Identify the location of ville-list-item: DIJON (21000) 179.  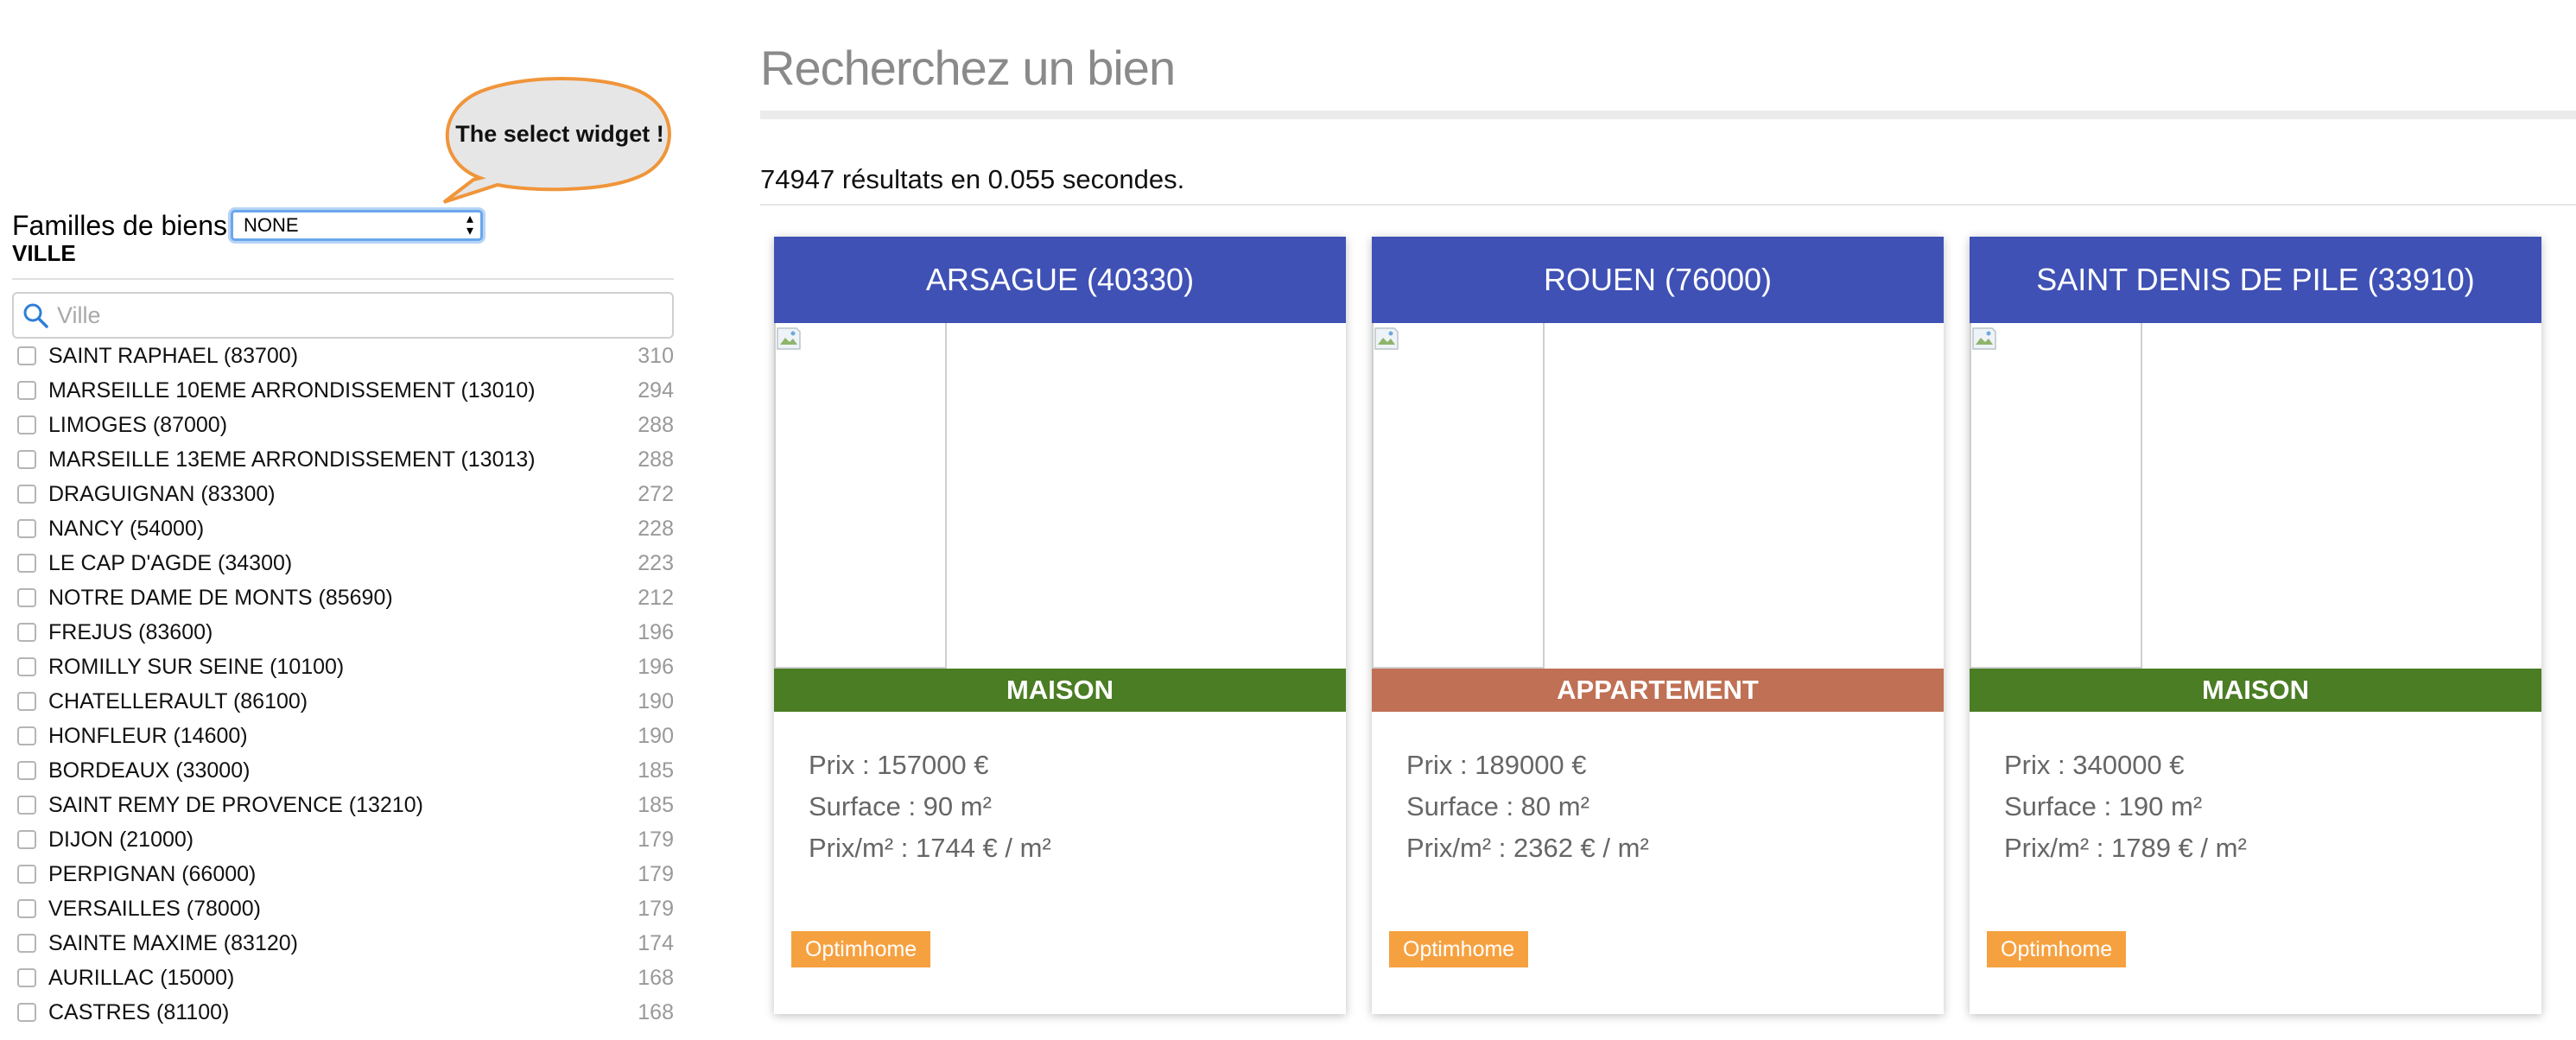
(345, 840).